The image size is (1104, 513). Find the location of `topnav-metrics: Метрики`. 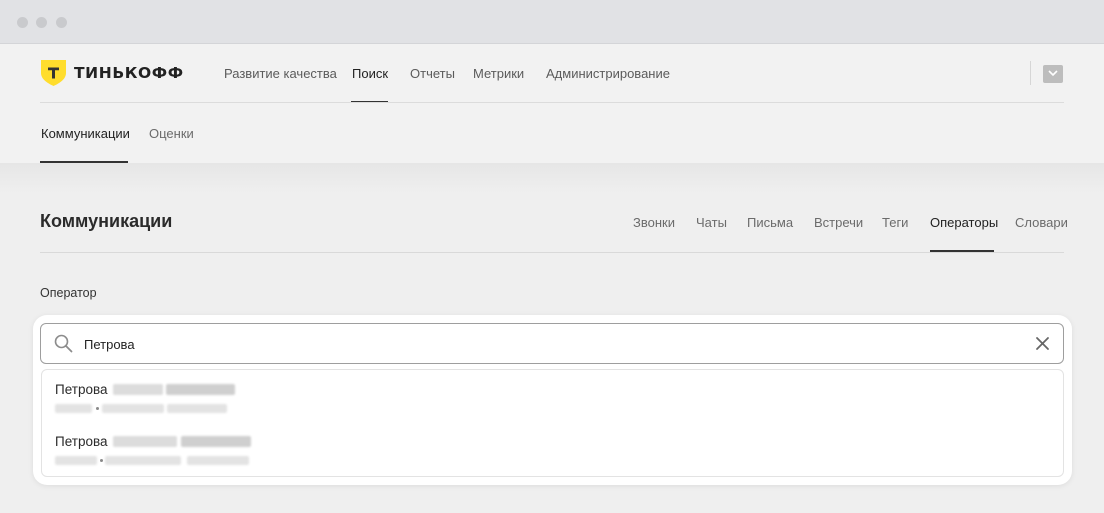

topnav-metrics: Метрики is located at coordinates (498, 73).